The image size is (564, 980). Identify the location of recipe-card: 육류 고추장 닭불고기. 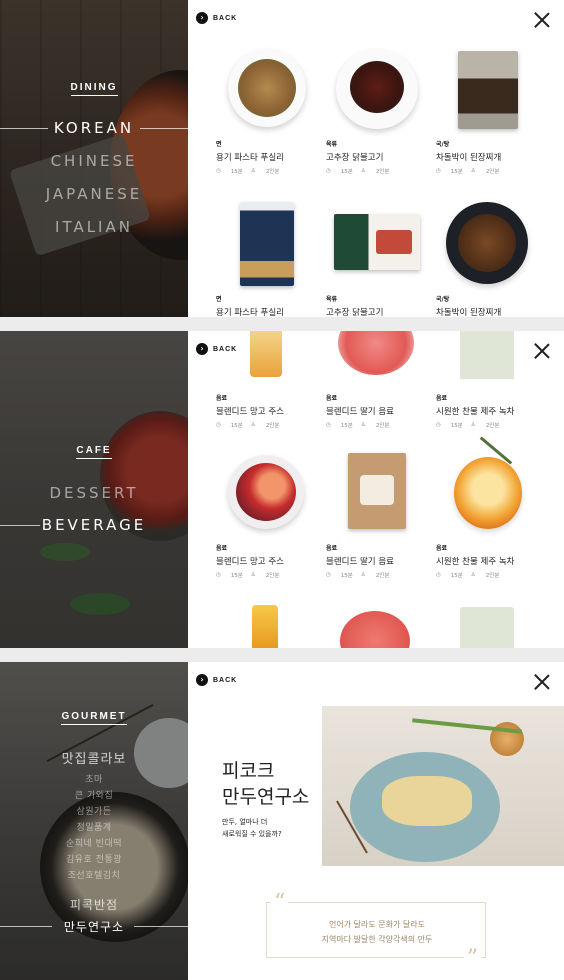
(378, 258).